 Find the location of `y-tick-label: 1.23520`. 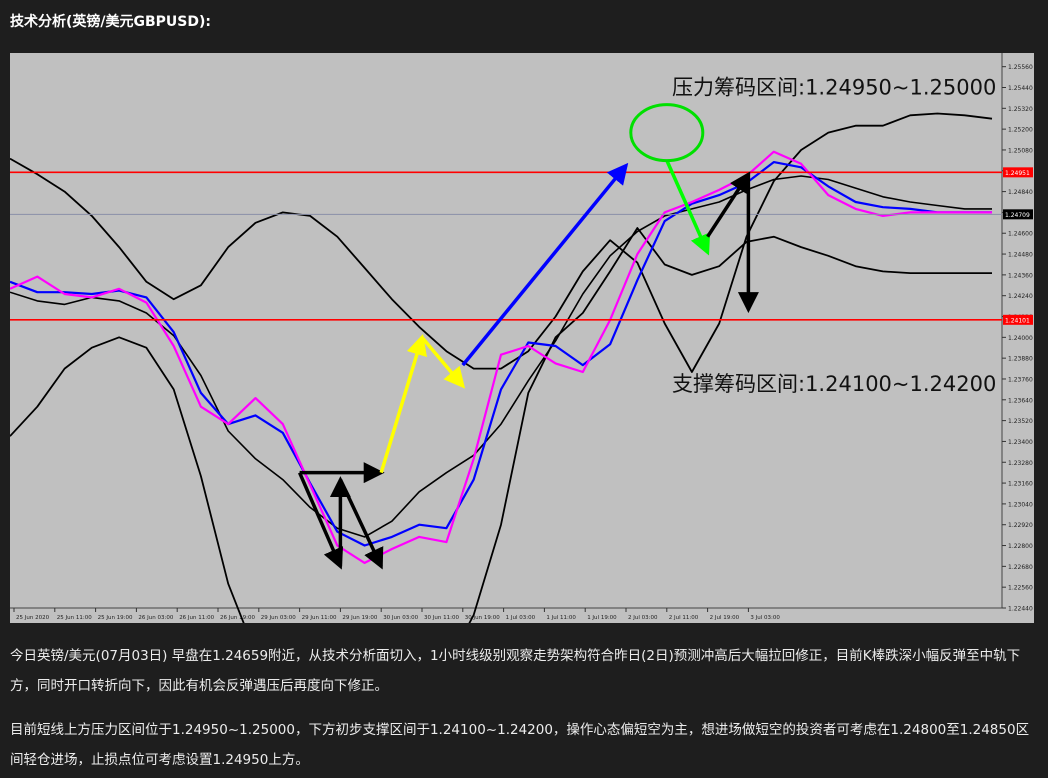

y-tick-label: 1.23520 is located at coordinates (1020, 421).